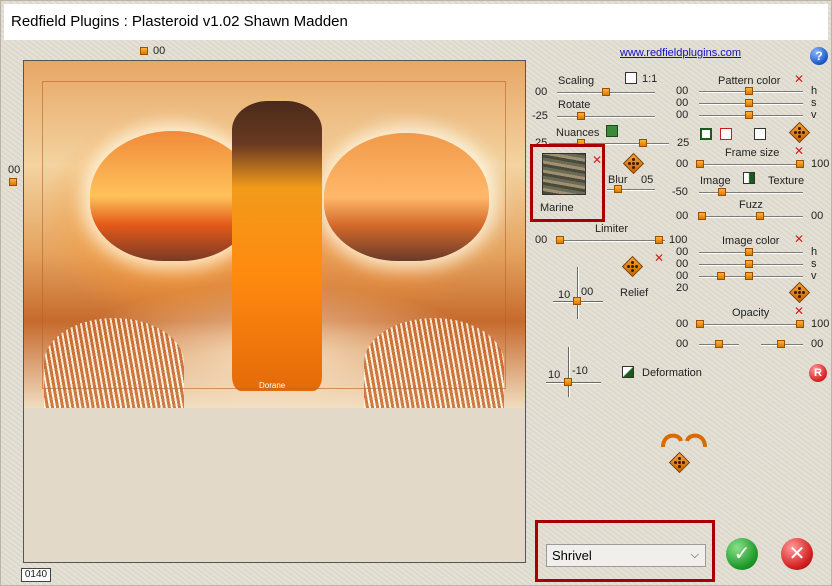 Image resolution: width=832 pixels, height=586 pixels. What do you see at coordinates (722, 192) in the screenshot?
I see `image-texture-knob` at bounding box center [722, 192].